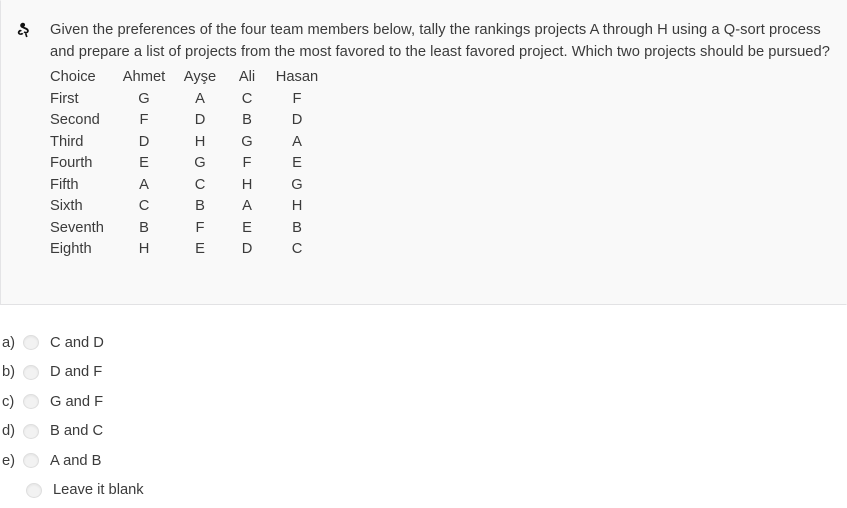 The image size is (847, 508). I want to click on cell-ayse: B, so click(200, 206).